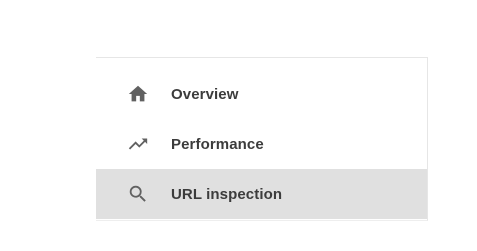  I want to click on sidebar-item-label: URL inspection, so click(227, 194).